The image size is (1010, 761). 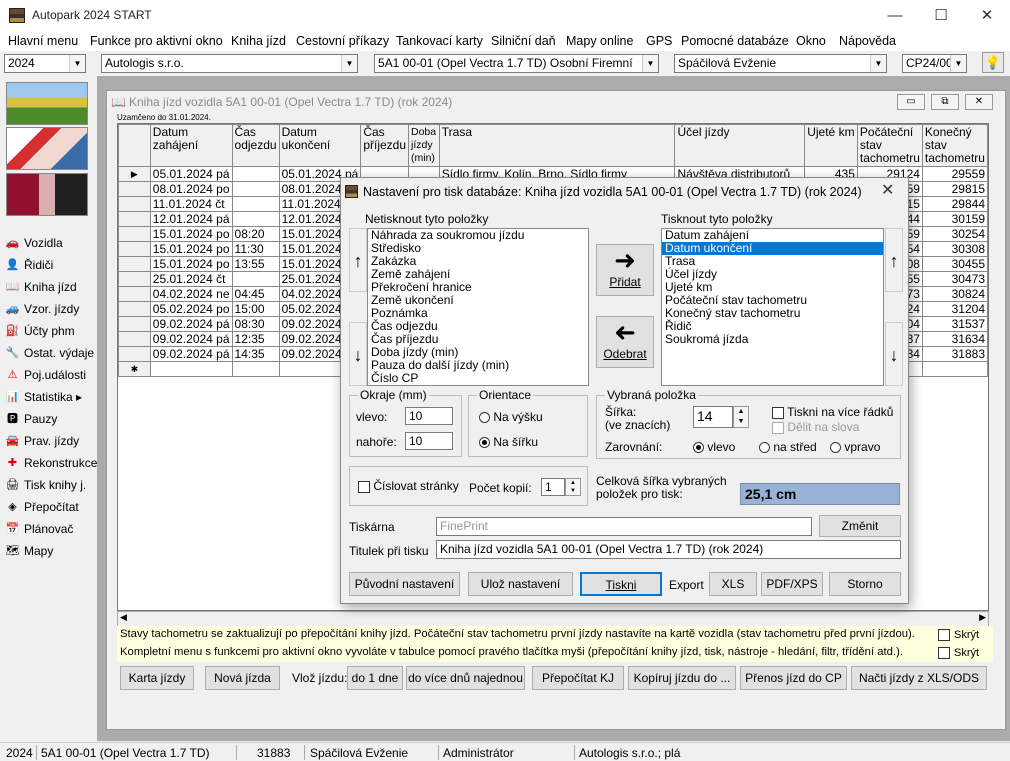 What do you see at coordinates (408, 486) in the screenshot?
I see `number-pages-checkbox: Číslovat stránky` at bounding box center [408, 486].